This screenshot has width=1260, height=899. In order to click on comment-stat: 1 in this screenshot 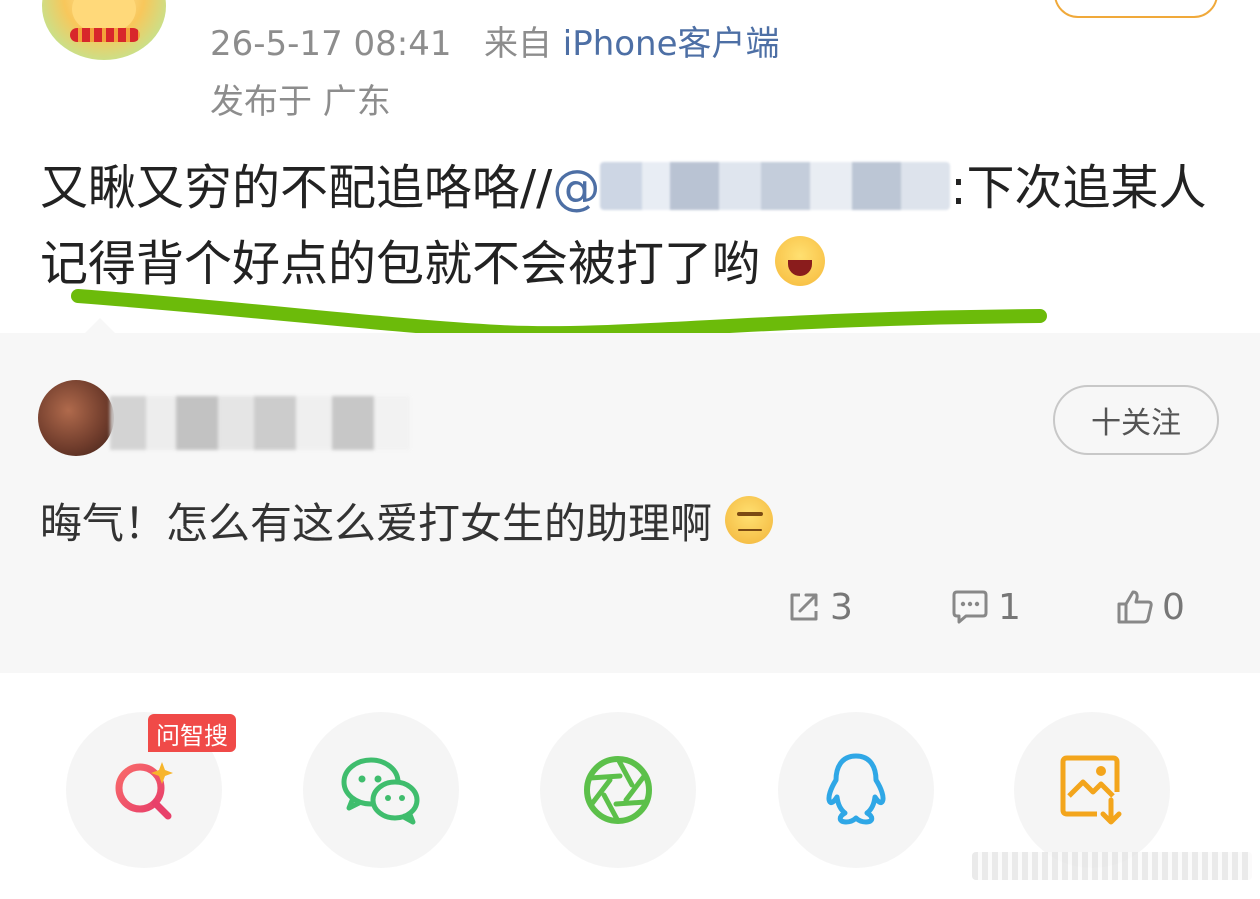, I will do `click(985, 607)`.